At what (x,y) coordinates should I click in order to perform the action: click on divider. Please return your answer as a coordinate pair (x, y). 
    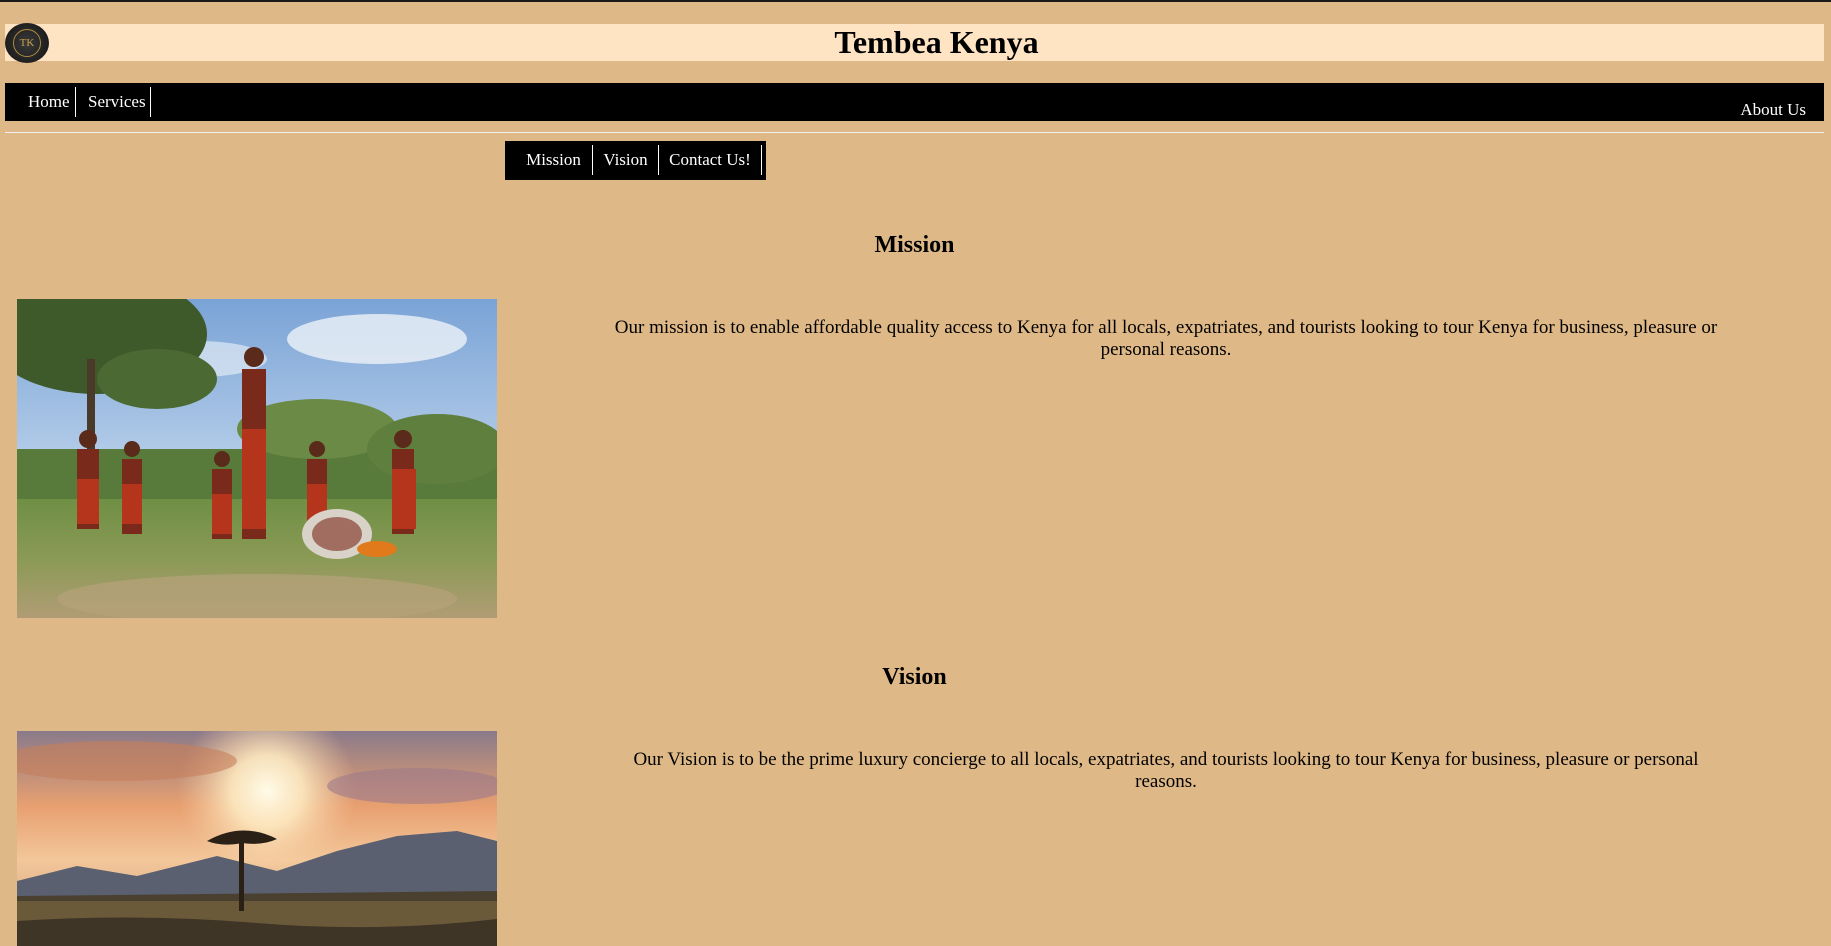
    Looking at the image, I should click on (914, 132).